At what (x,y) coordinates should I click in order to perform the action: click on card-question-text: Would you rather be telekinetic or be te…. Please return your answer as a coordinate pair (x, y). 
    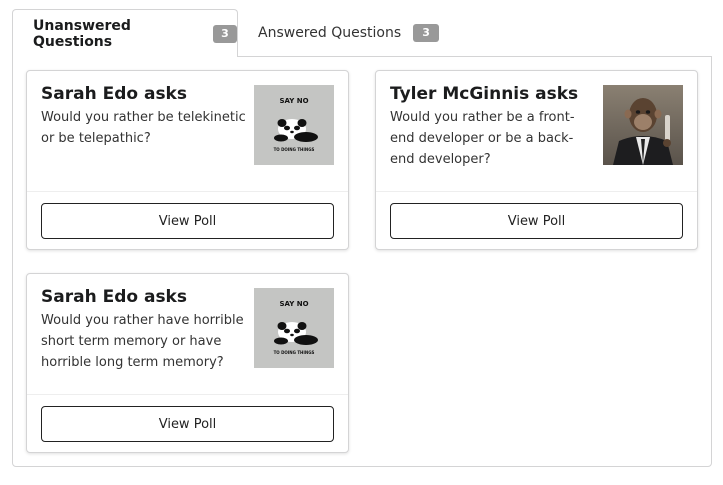
    Looking at the image, I should click on (143, 128).